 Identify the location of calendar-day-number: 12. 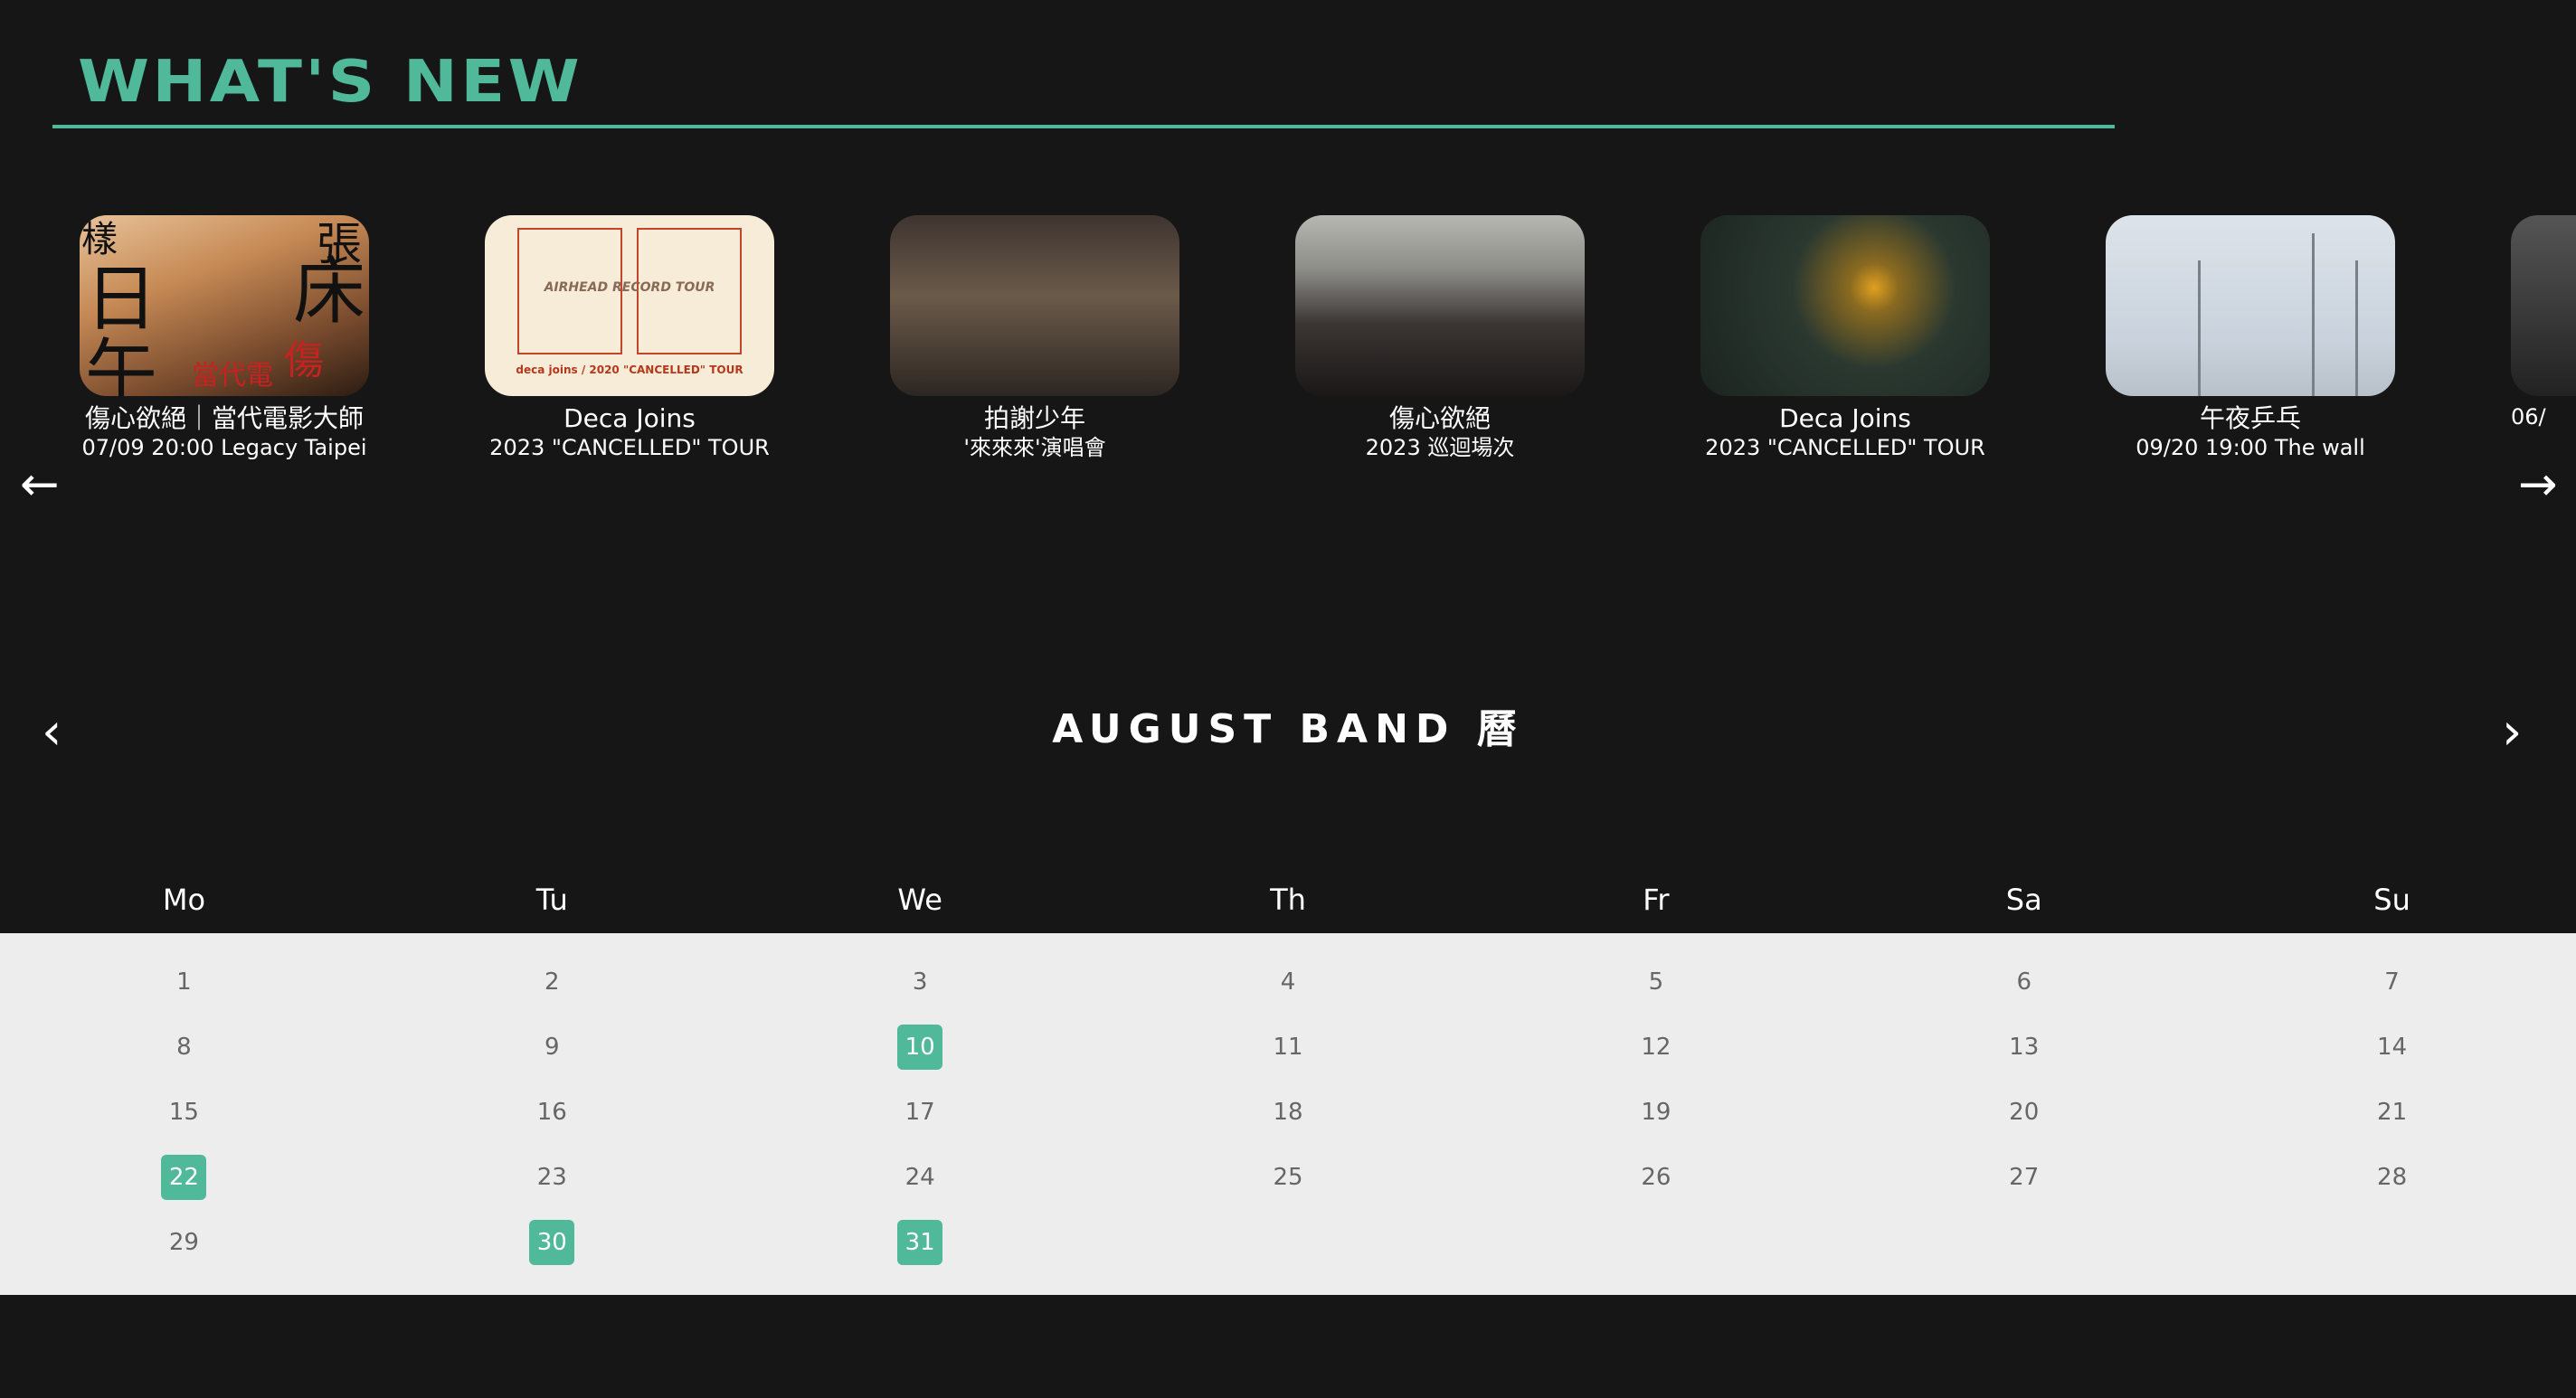
(1657, 1047).